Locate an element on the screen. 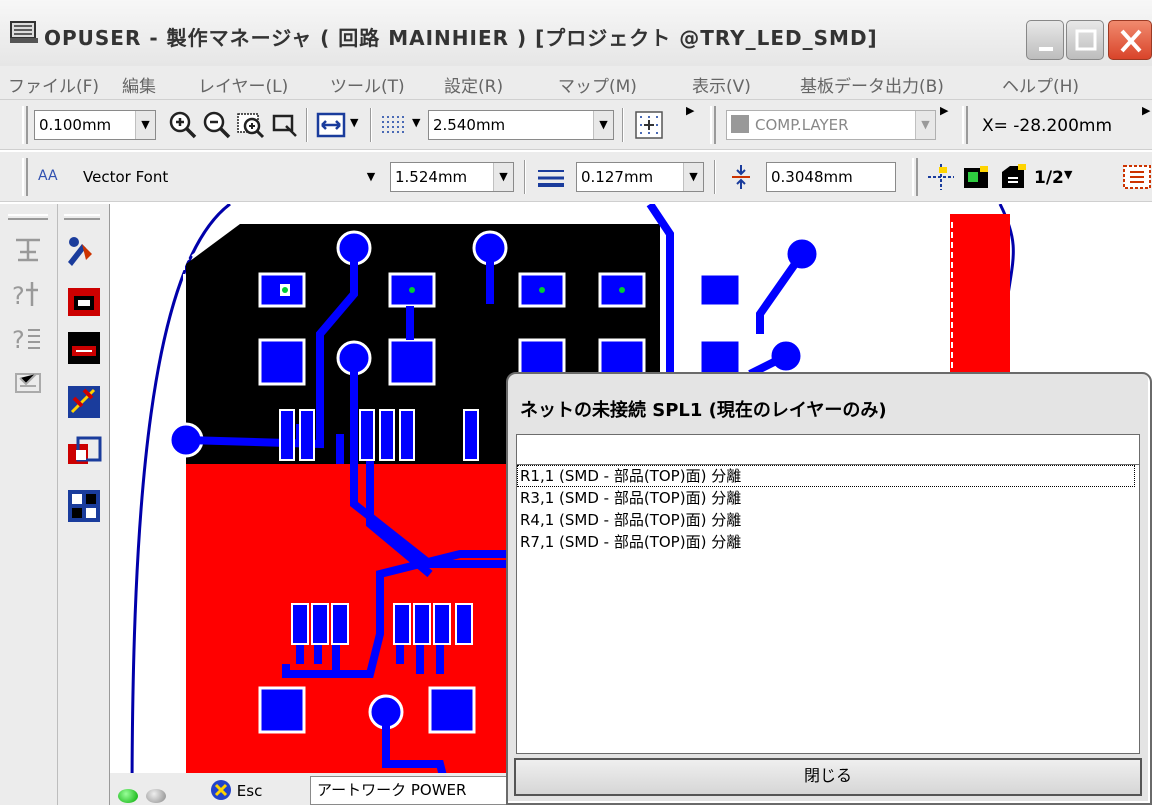 The image size is (1152, 805). crosshair-icon is located at coordinates (941, 177).